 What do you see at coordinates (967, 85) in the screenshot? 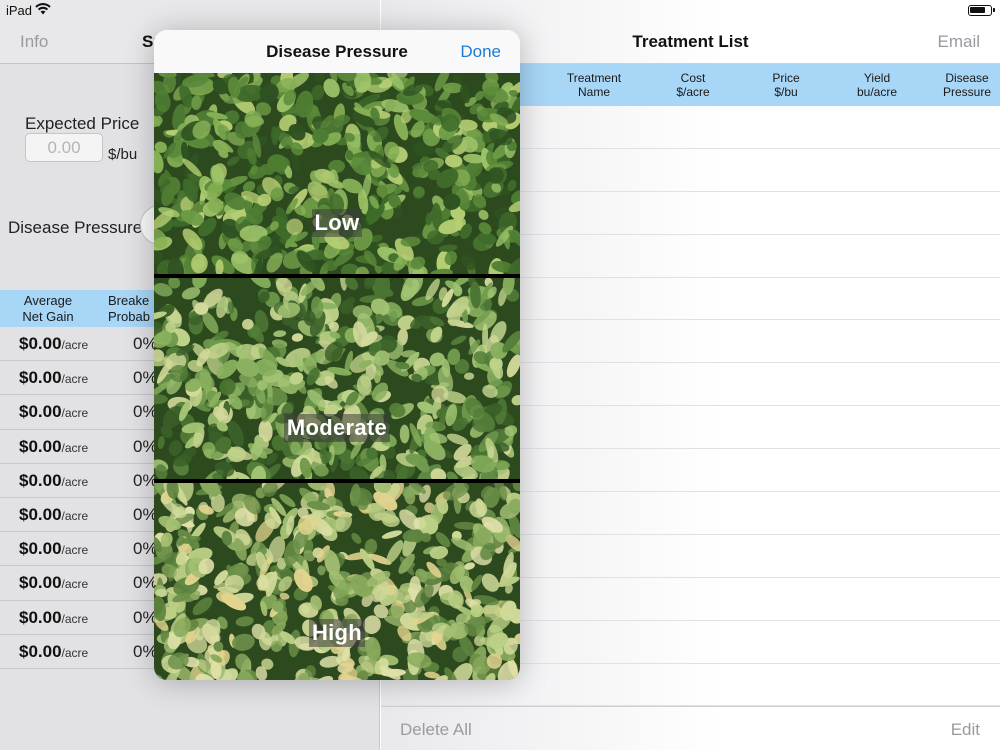
I see `disease-pressure-header: Disease Pressure` at bounding box center [967, 85].